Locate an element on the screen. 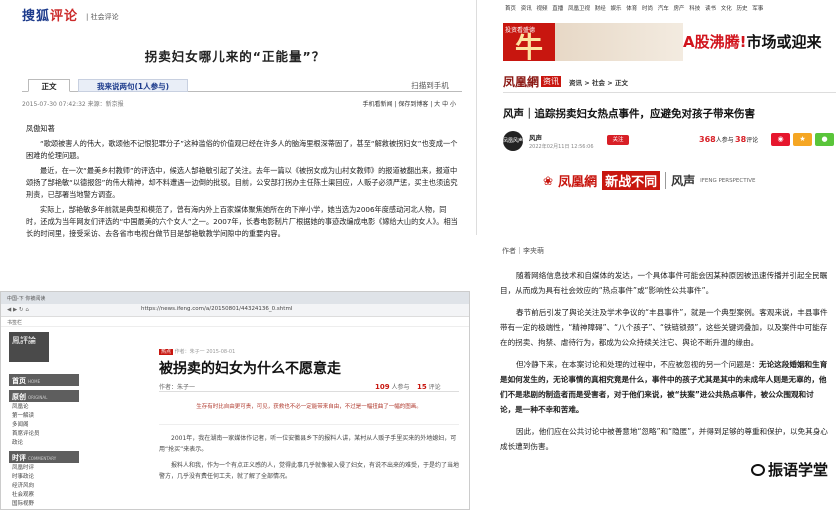 Image resolution: width=836 pixels, height=510 pixels. commentary-logo: 鳳評論 is located at coordinates (29, 347).